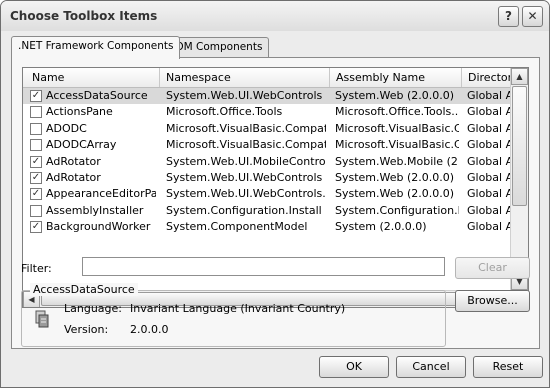  What do you see at coordinates (66, 128) in the screenshot?
I see `cell-name: ADODC` at bounding box center [66, 128].